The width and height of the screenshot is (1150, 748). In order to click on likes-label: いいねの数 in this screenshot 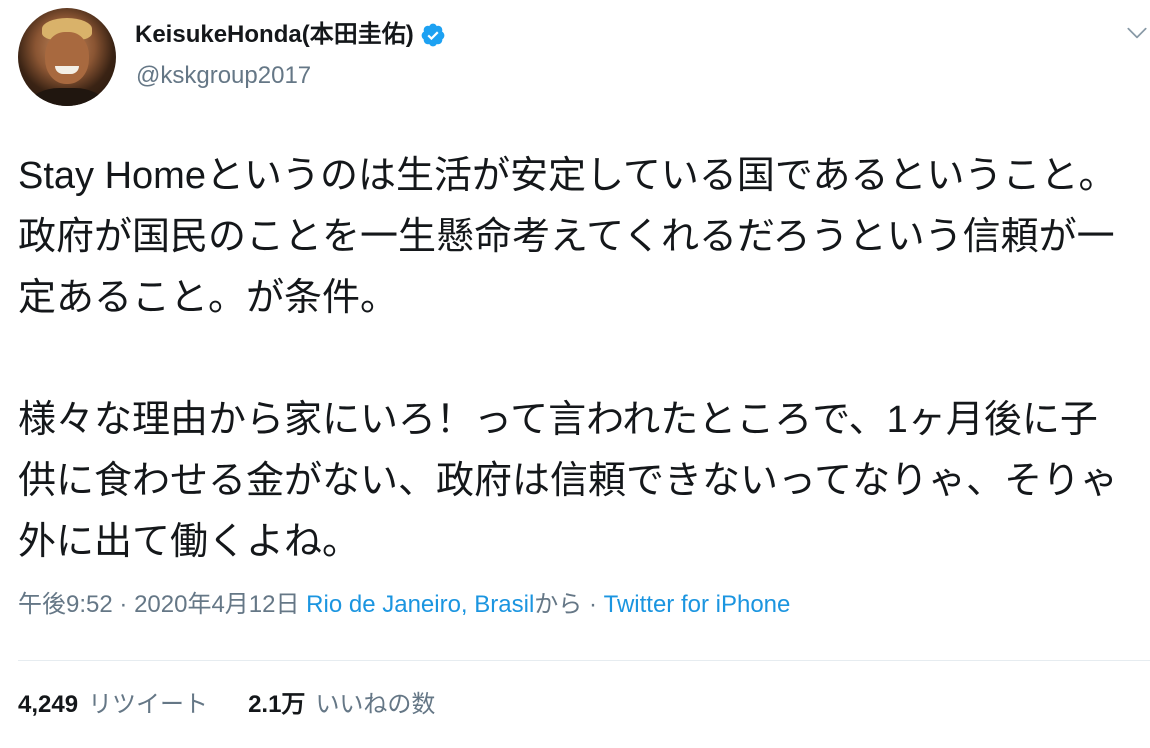, I will do `click(375, 704)`.